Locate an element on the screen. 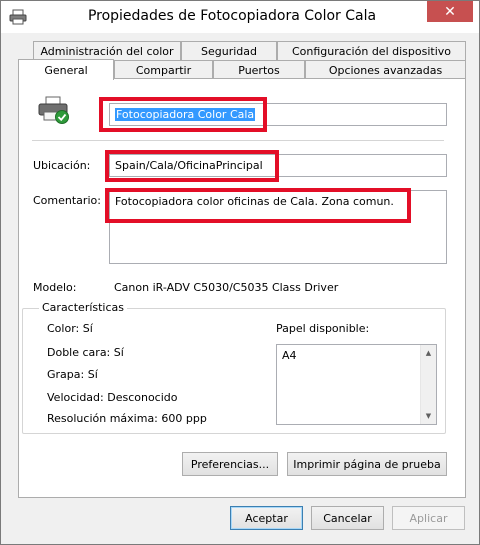 The width and height of the screenshot is (480, 545). paper-list-scrollbar: ▲ ▼ is located at coordinates (428, 384).